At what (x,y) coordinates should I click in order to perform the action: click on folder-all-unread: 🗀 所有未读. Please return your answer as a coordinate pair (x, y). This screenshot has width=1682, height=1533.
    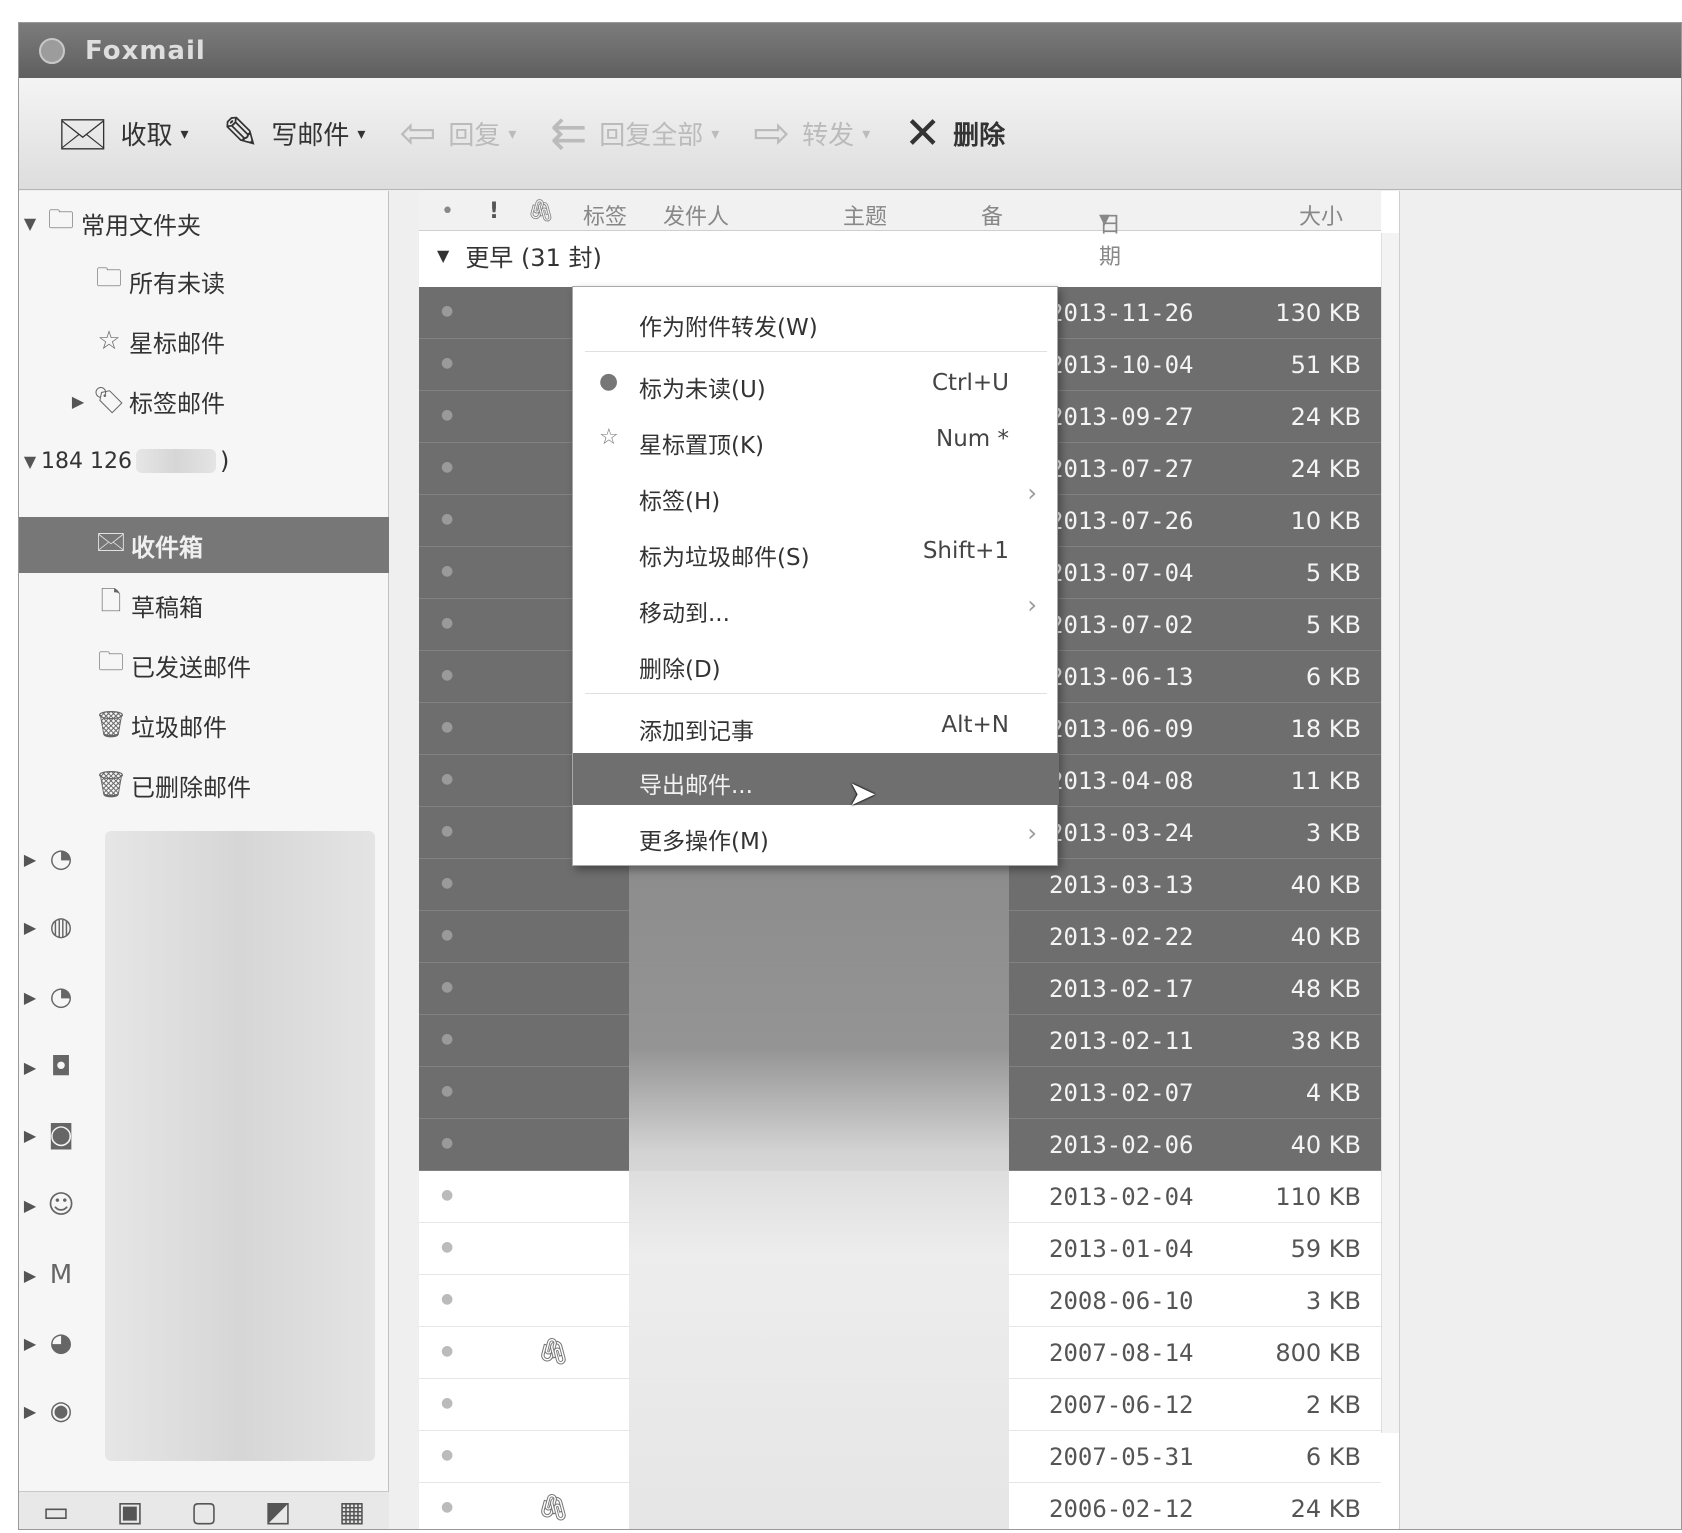
    Looking at the image, I should click on (204, 281).